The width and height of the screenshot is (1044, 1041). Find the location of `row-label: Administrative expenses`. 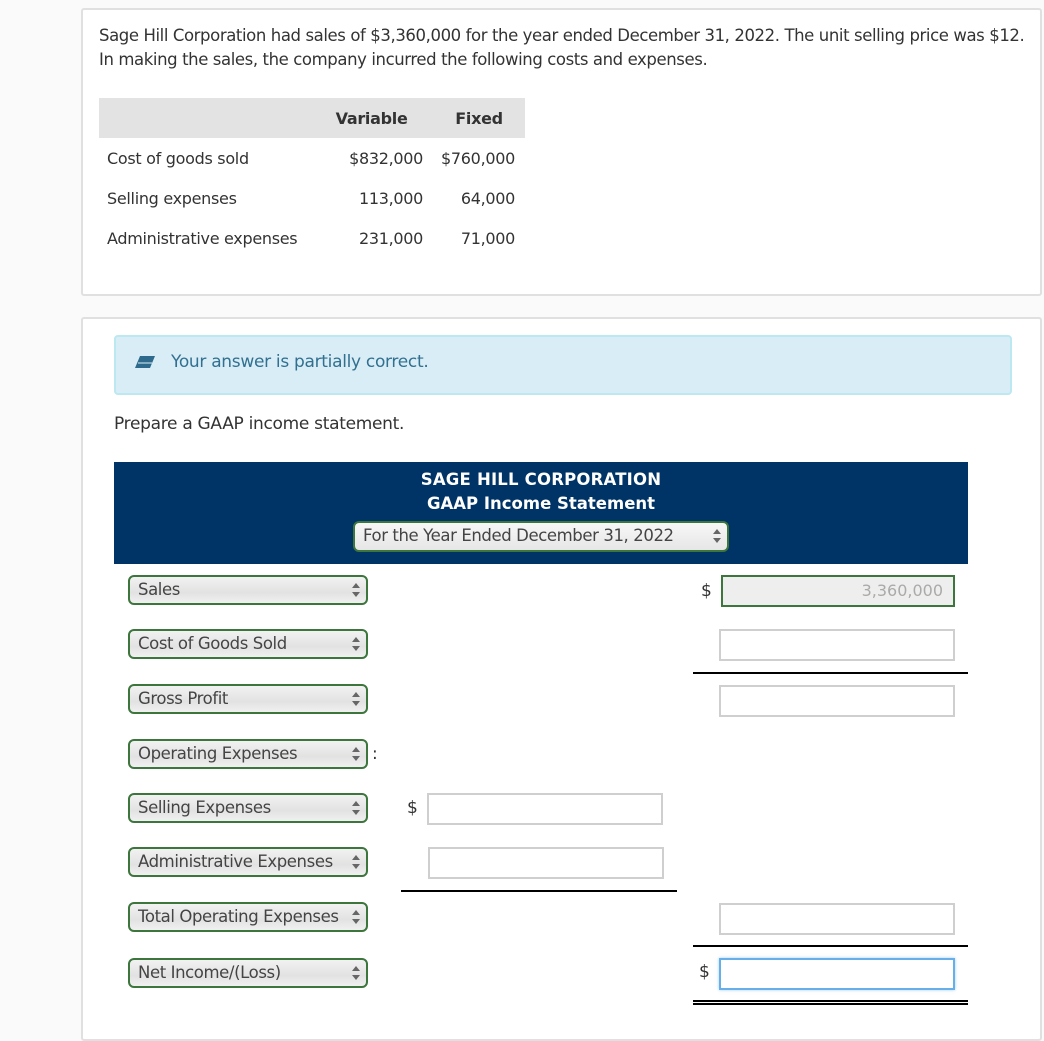

row-label: Administrative expenses is located at coordinates (202, 238).